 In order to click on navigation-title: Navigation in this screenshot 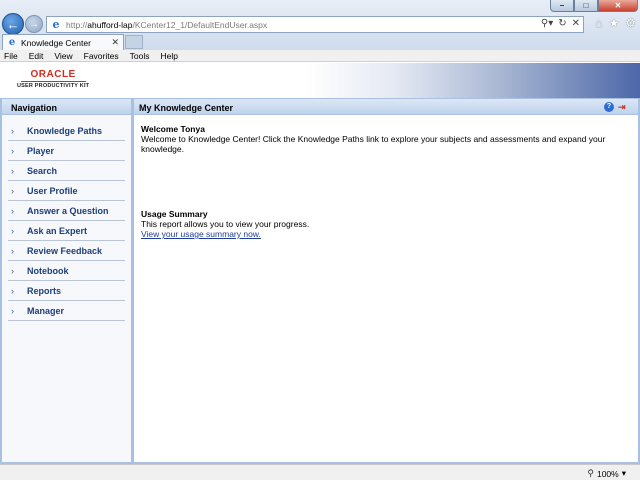, I will do `click(66, 106)`.